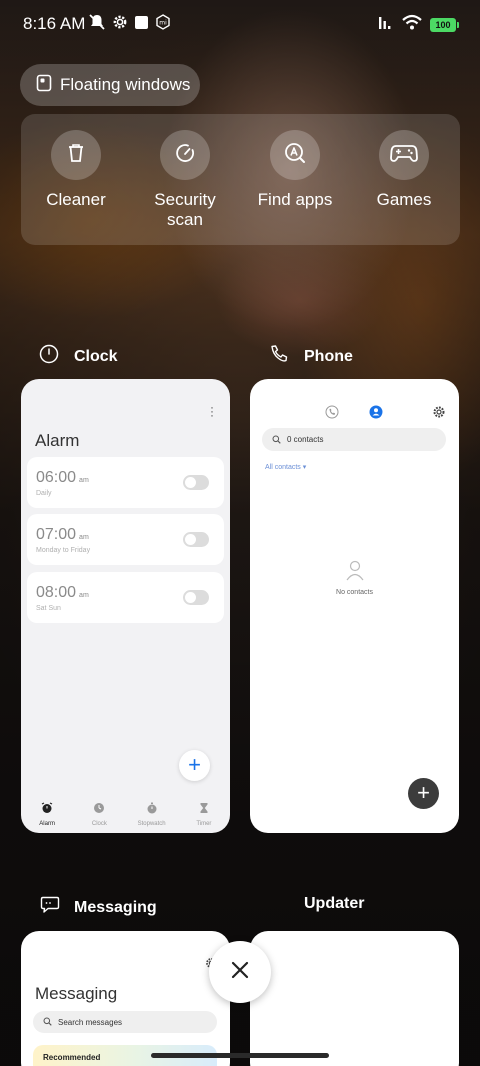 The width and height of the screenshot is (480, 1066). Describe the element at coordinates (125, 539) in the screenshot. I see `alarm-item: 07:00 am Monday to Friday` at that location.